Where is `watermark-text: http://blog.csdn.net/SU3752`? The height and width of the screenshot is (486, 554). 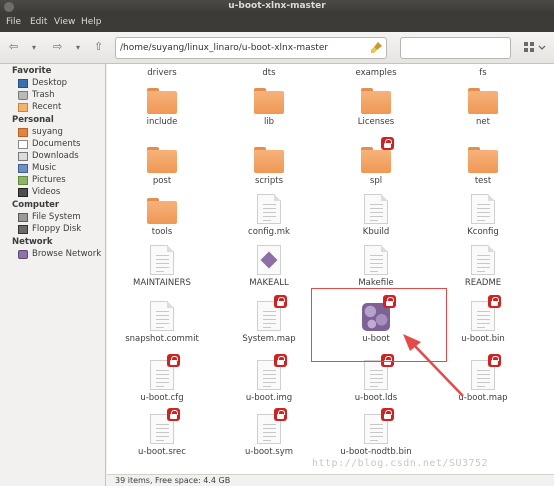
watermark-text: http://blog.csdn.net/SU3752 is located at coordinates (400, 463).